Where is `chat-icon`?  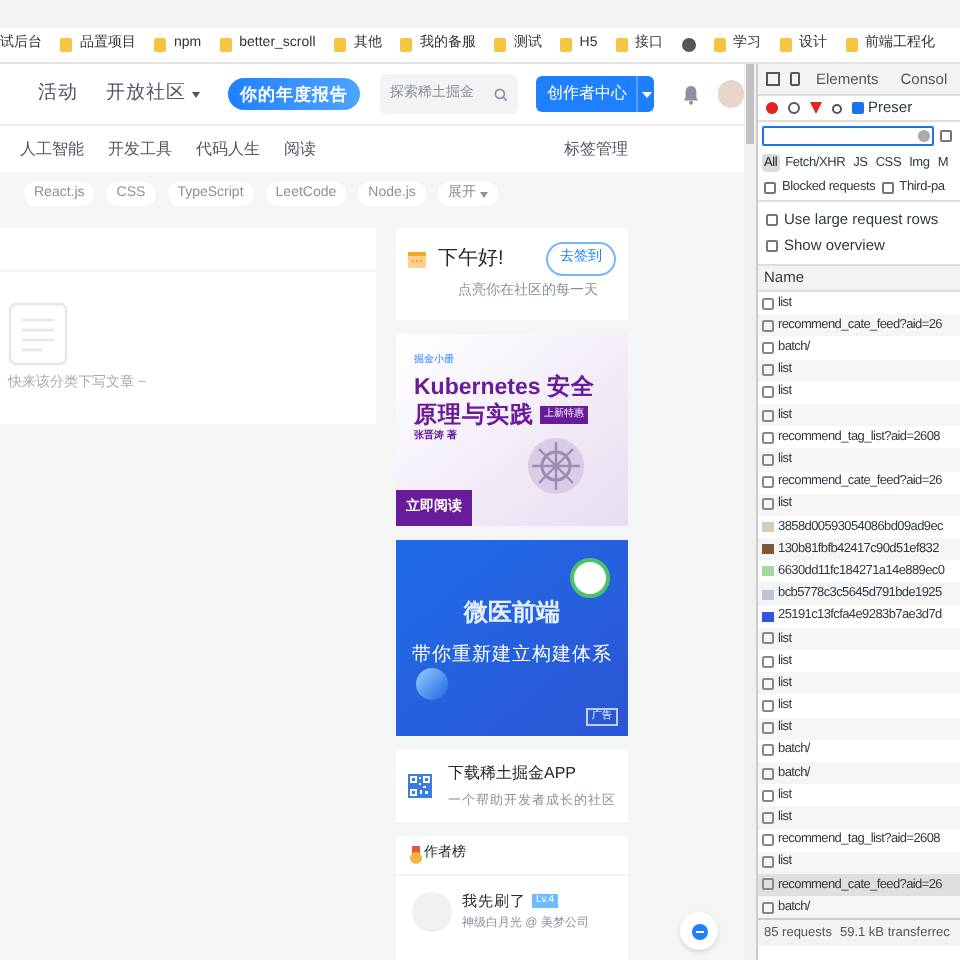 chat-icon is located at coordinates (699, 931).